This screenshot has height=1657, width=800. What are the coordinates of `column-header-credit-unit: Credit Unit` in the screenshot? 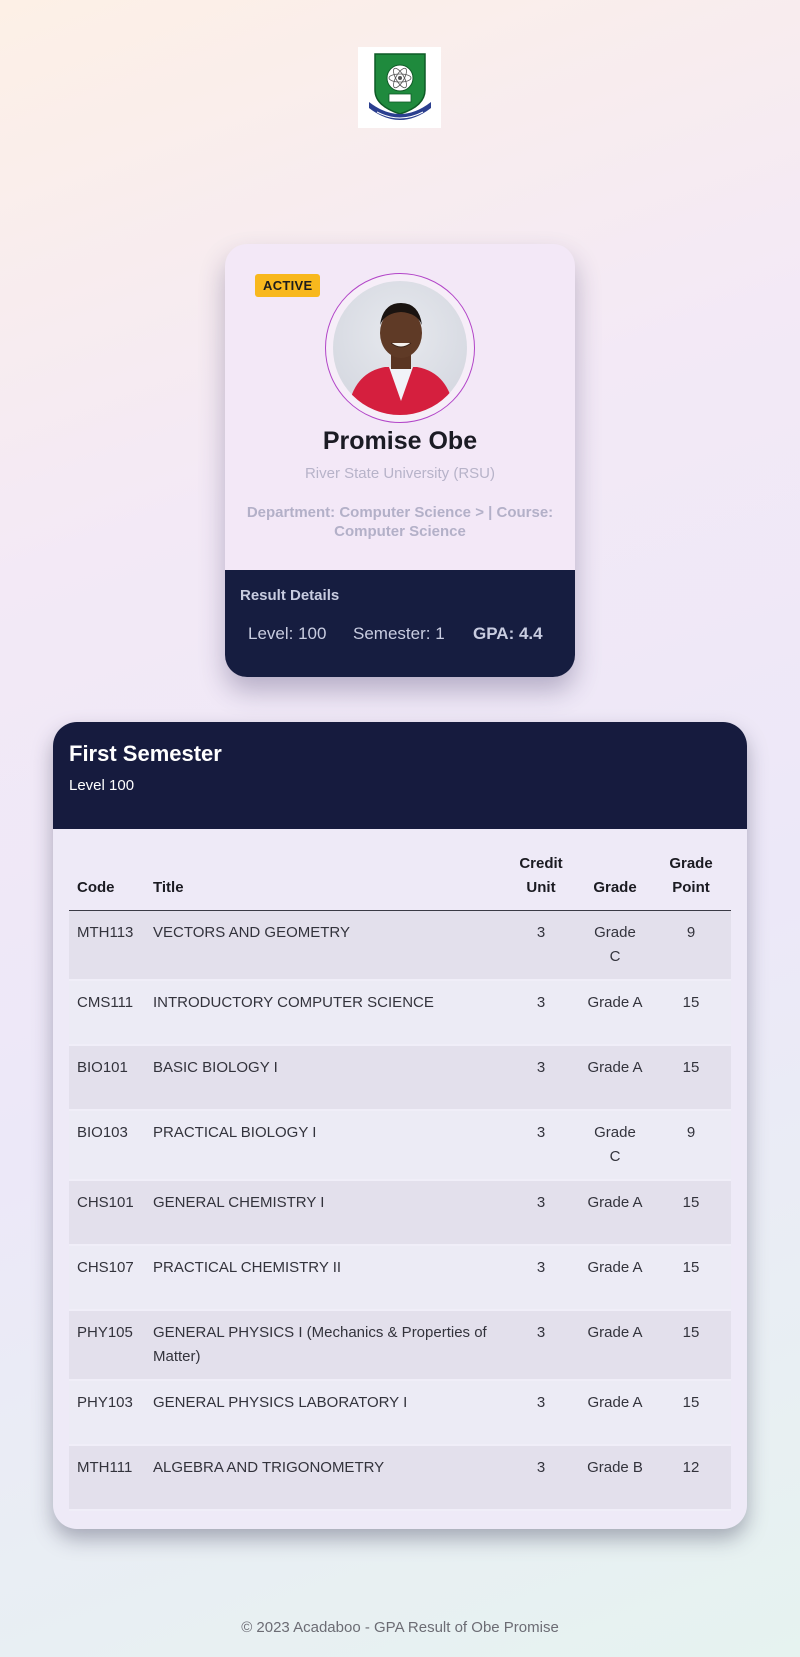 It's located at (541, 881).